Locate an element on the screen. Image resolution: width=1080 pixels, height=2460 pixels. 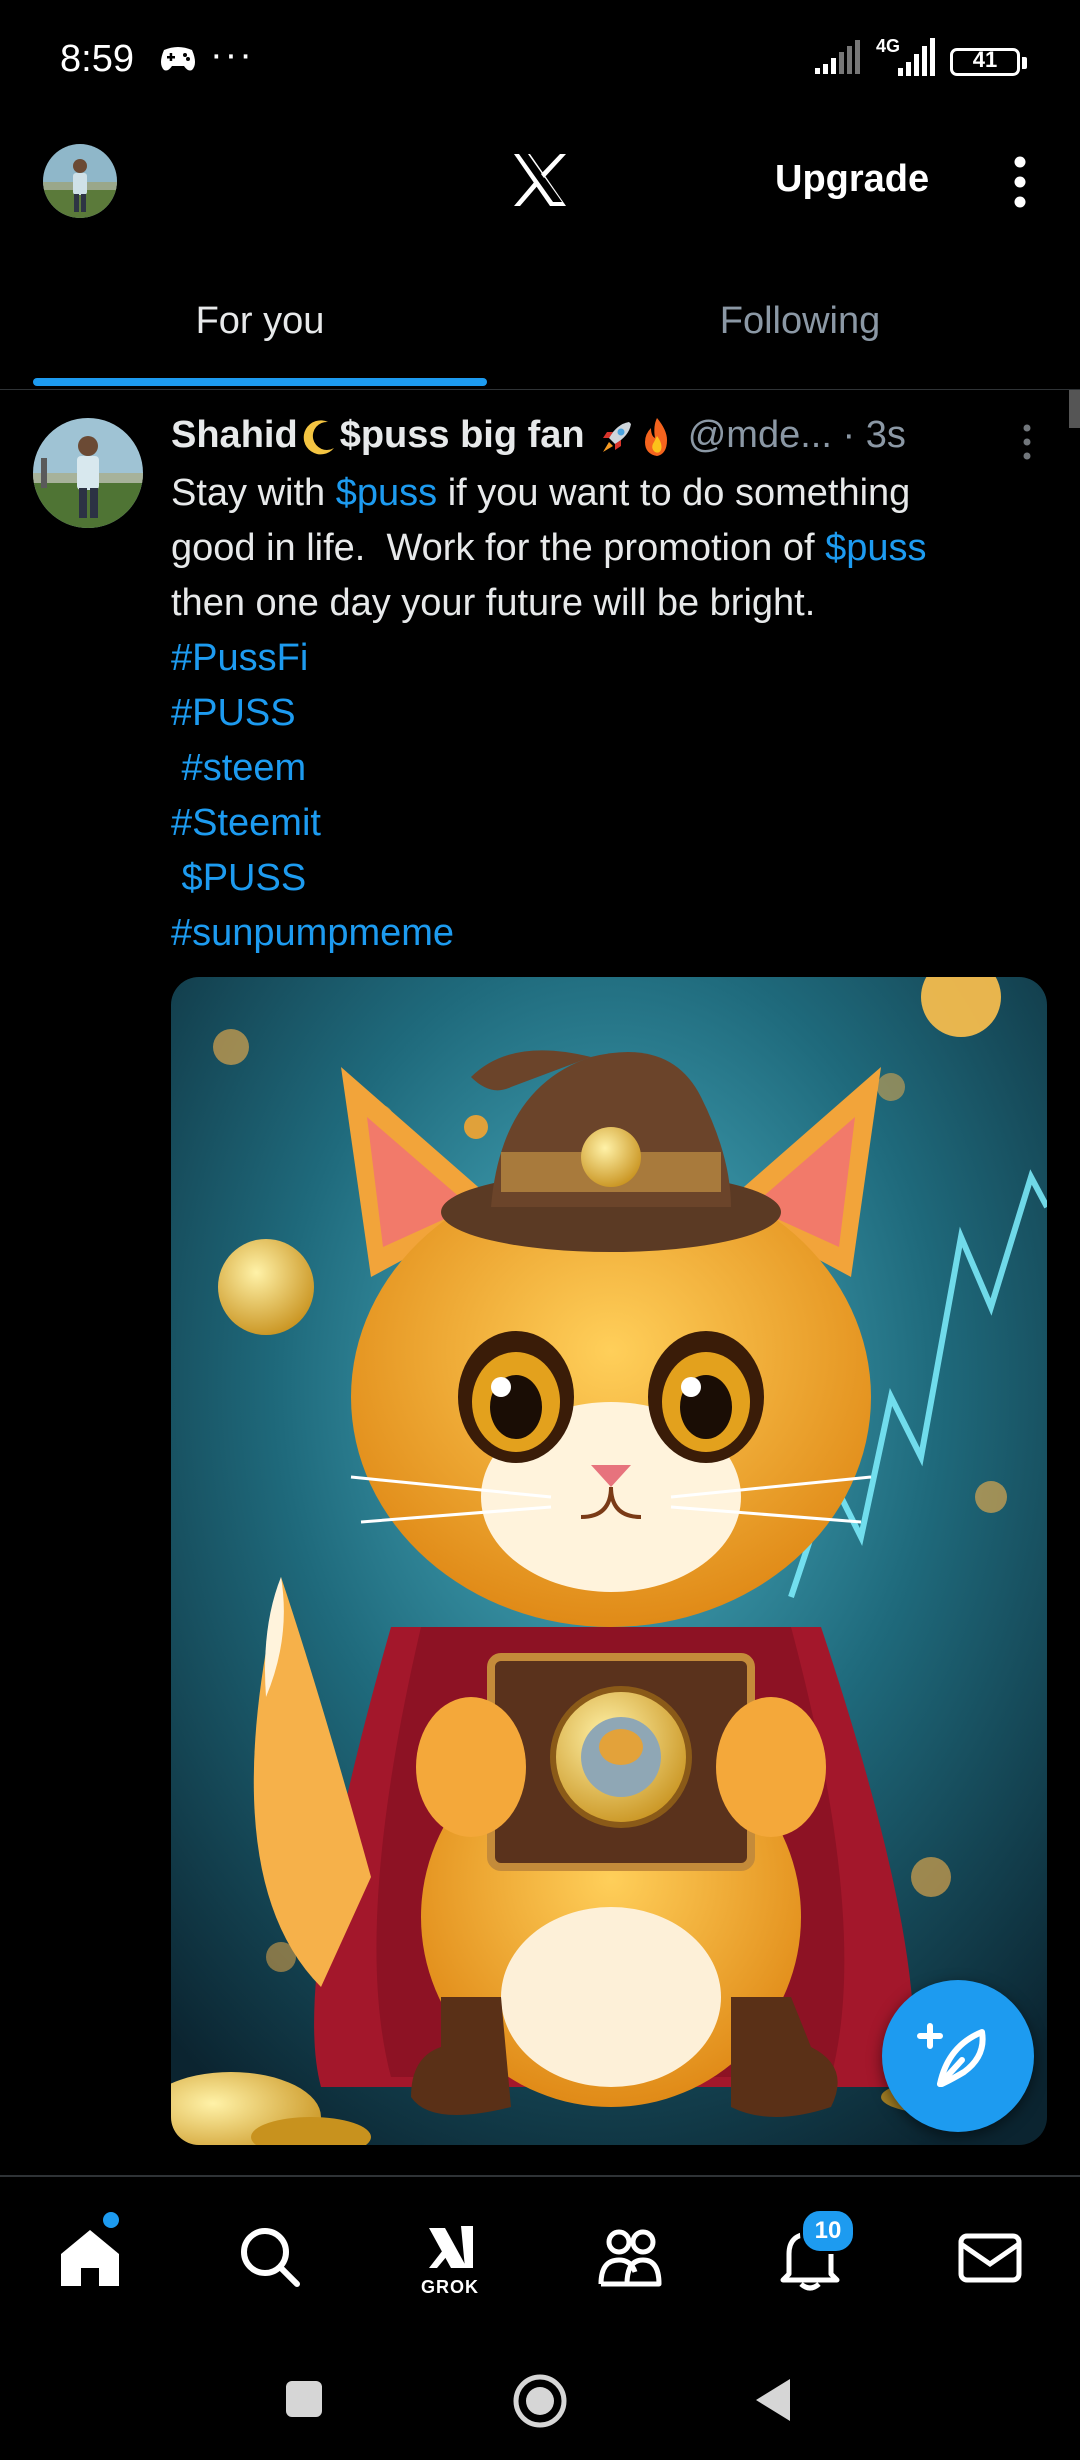
battery-tip is located at coordinates (1024, 63).